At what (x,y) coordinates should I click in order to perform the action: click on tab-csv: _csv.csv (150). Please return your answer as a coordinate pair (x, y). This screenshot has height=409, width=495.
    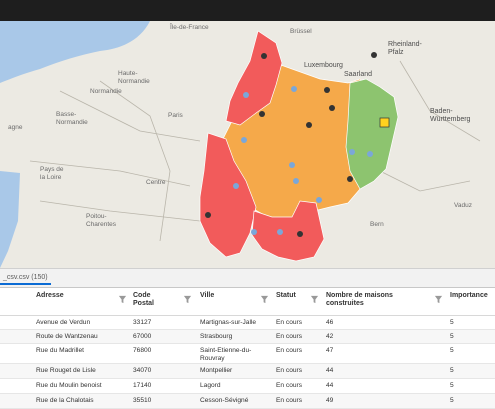
    Looking at the image, I should click on (25, 278).